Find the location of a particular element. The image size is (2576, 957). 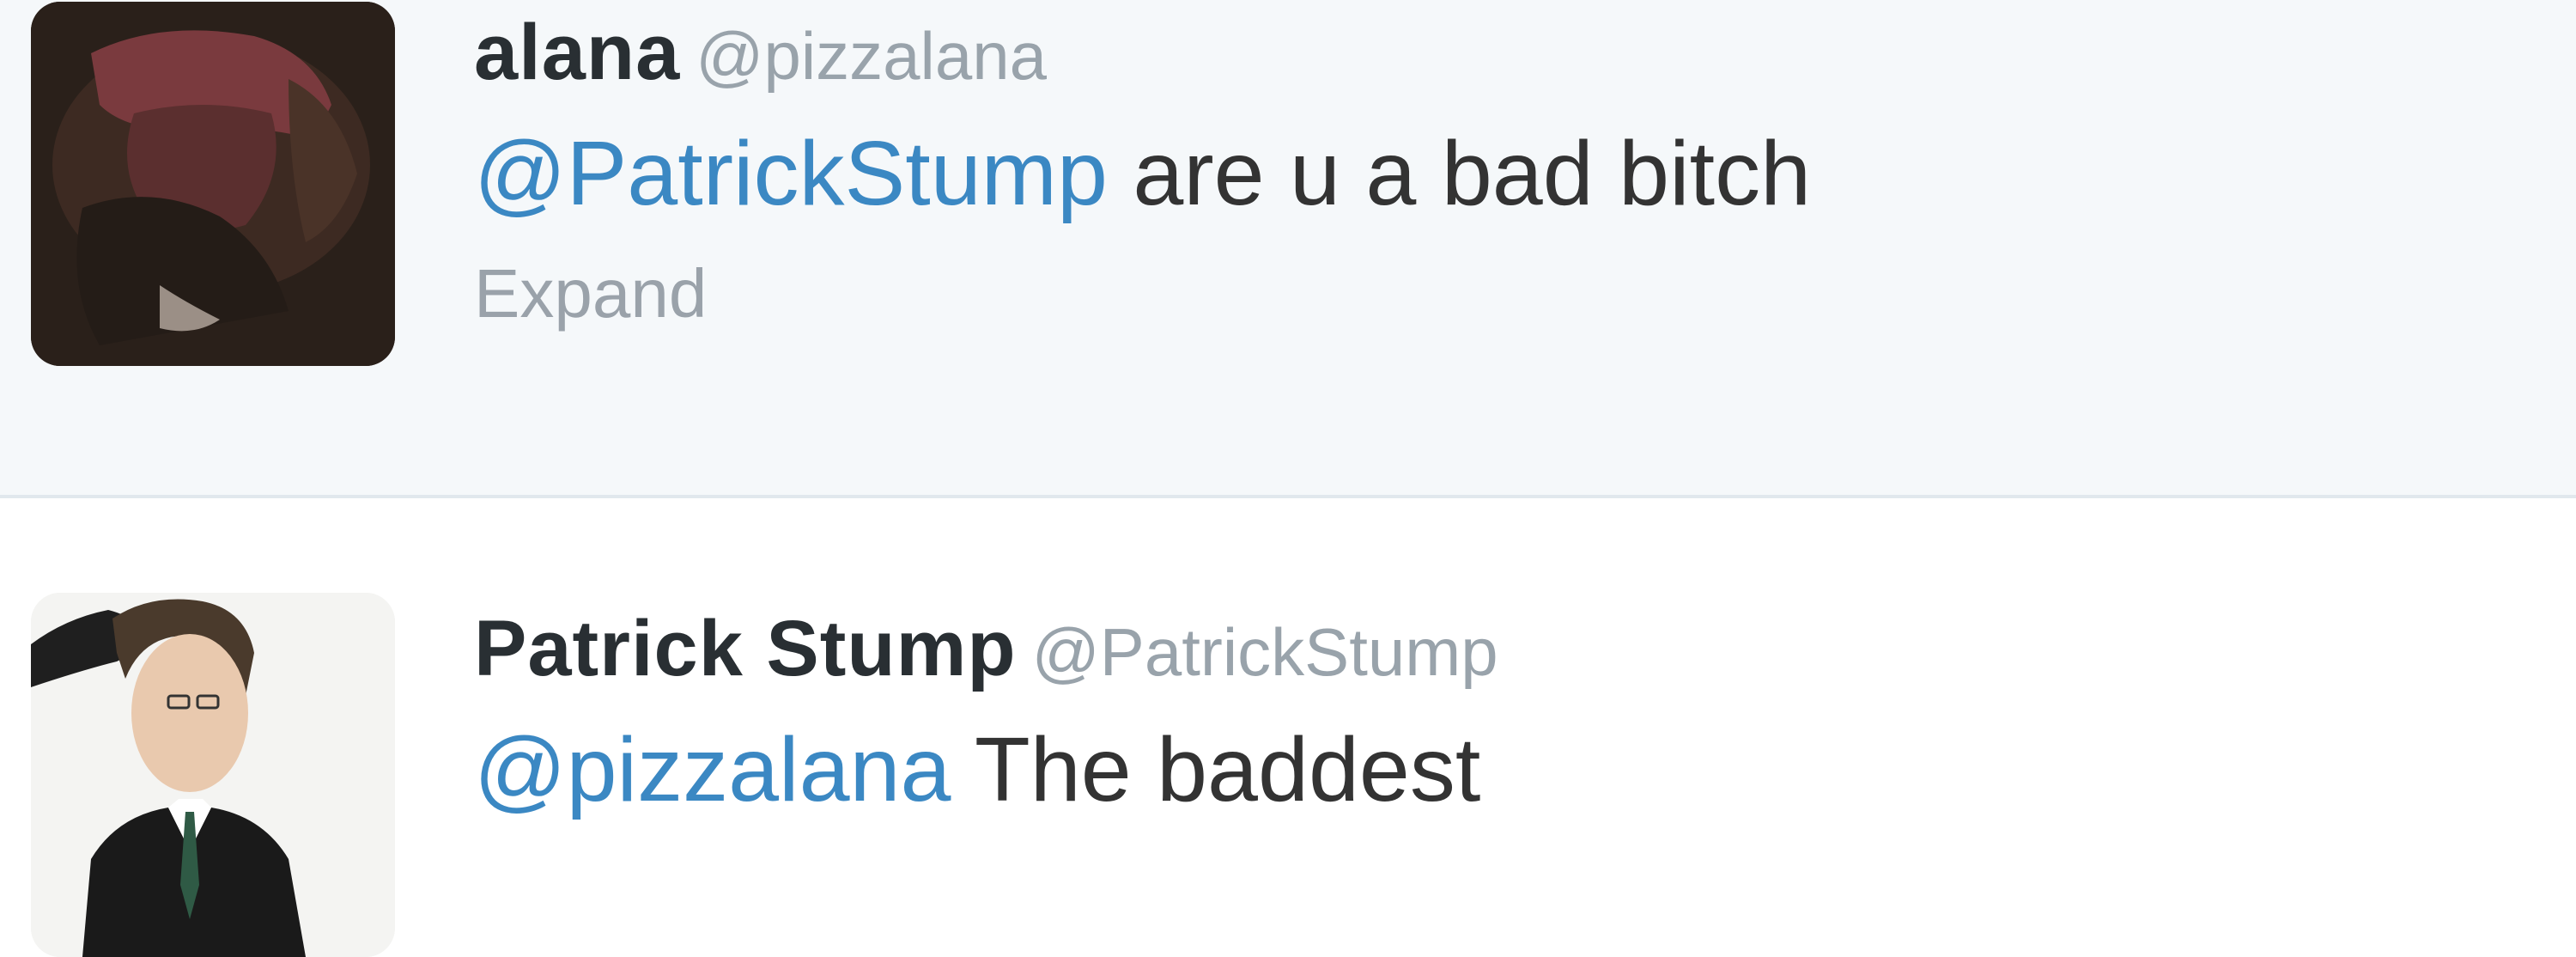

user-name: Patrick Stump is located at coordinates (746, 648).